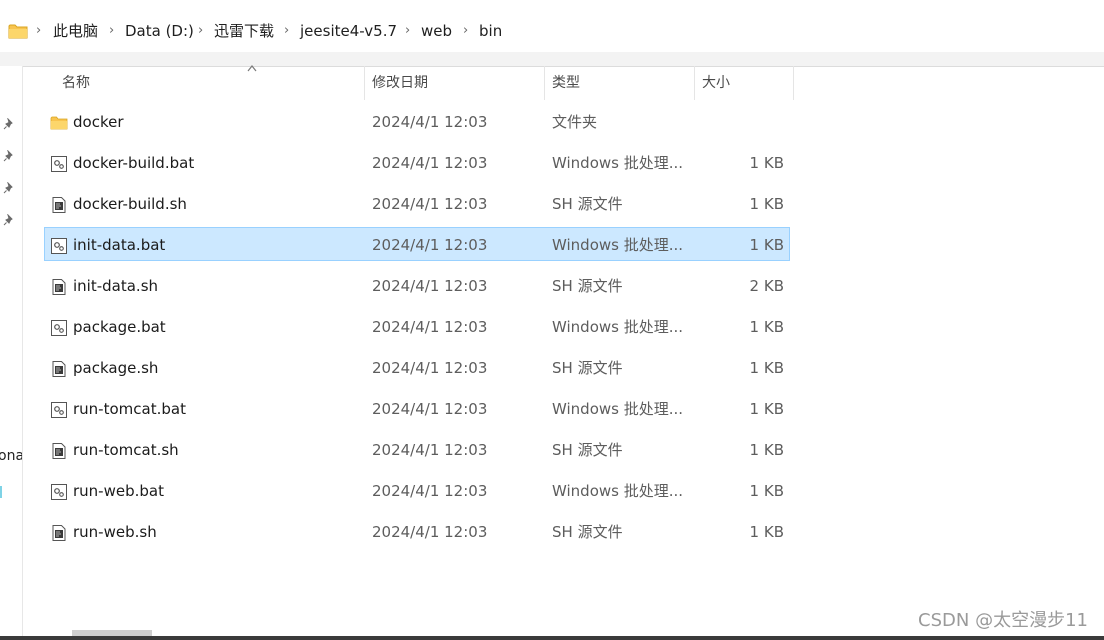 The width and height of the screenshot is (1104, 640). Describe the element at coordinates (744, 83) in the screenshot. I see `column-header-size: 大小` at that location.